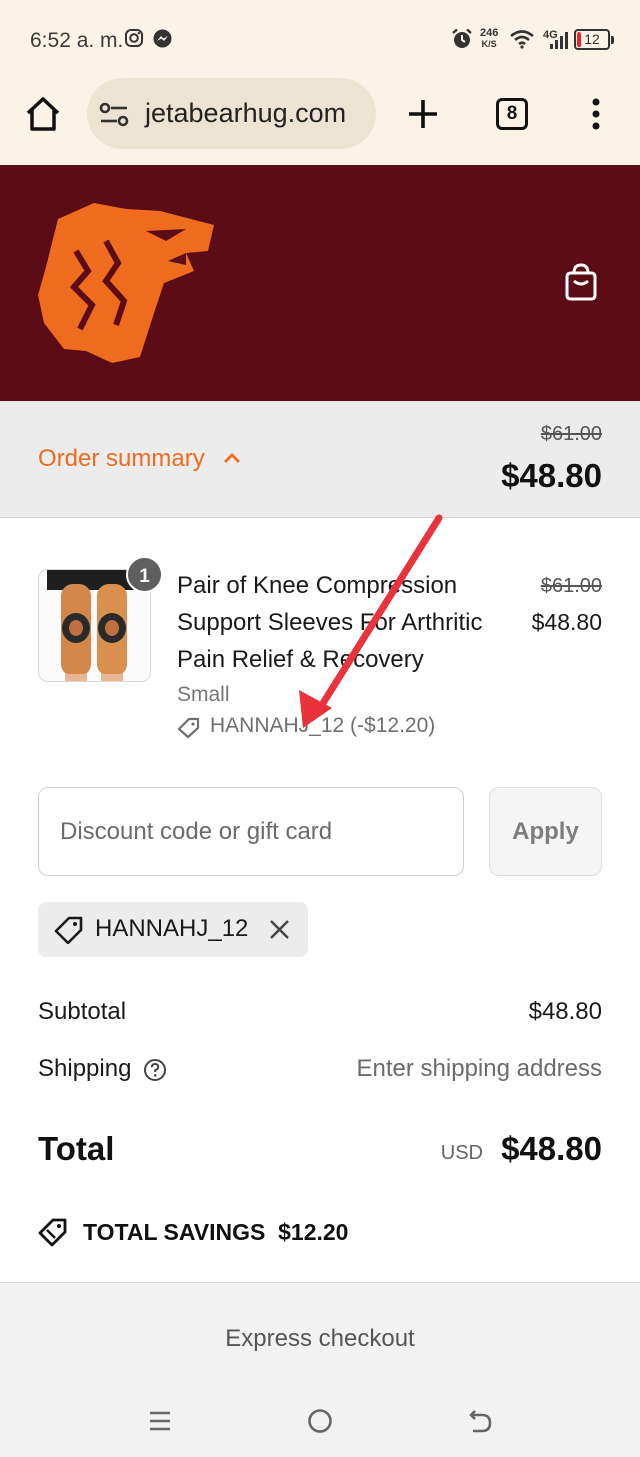 The height and width of the screenshot is (1457, 640). Describe the element at coordinates (279, 929) in the screenshot. I see `remove-discount-icon` at that location.